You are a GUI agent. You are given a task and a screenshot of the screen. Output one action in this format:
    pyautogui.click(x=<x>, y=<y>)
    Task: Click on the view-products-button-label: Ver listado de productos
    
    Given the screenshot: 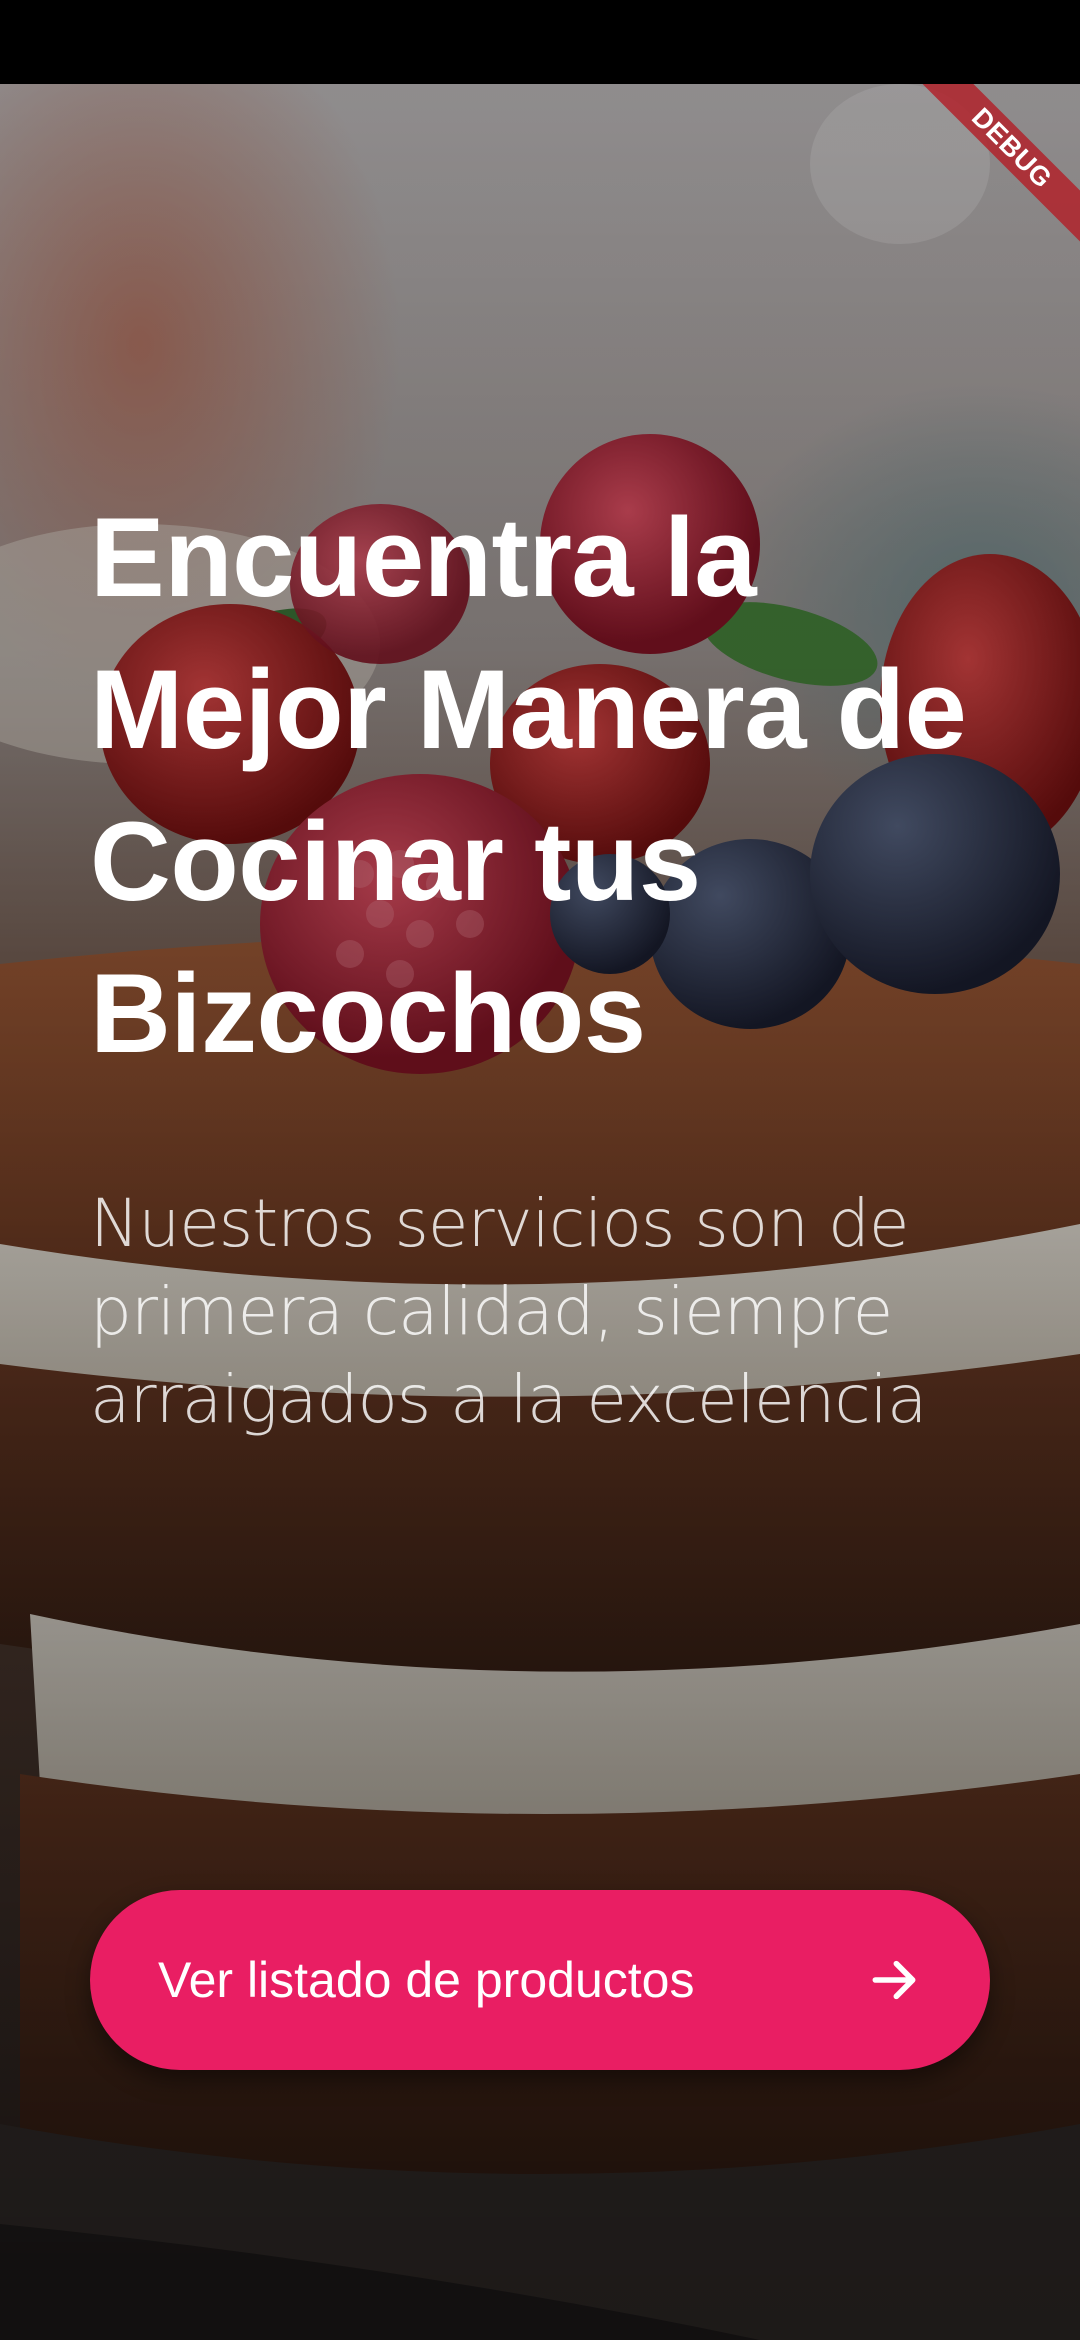 What is the action you would take?
    pyautogui.click(x=426, y=1980)
    